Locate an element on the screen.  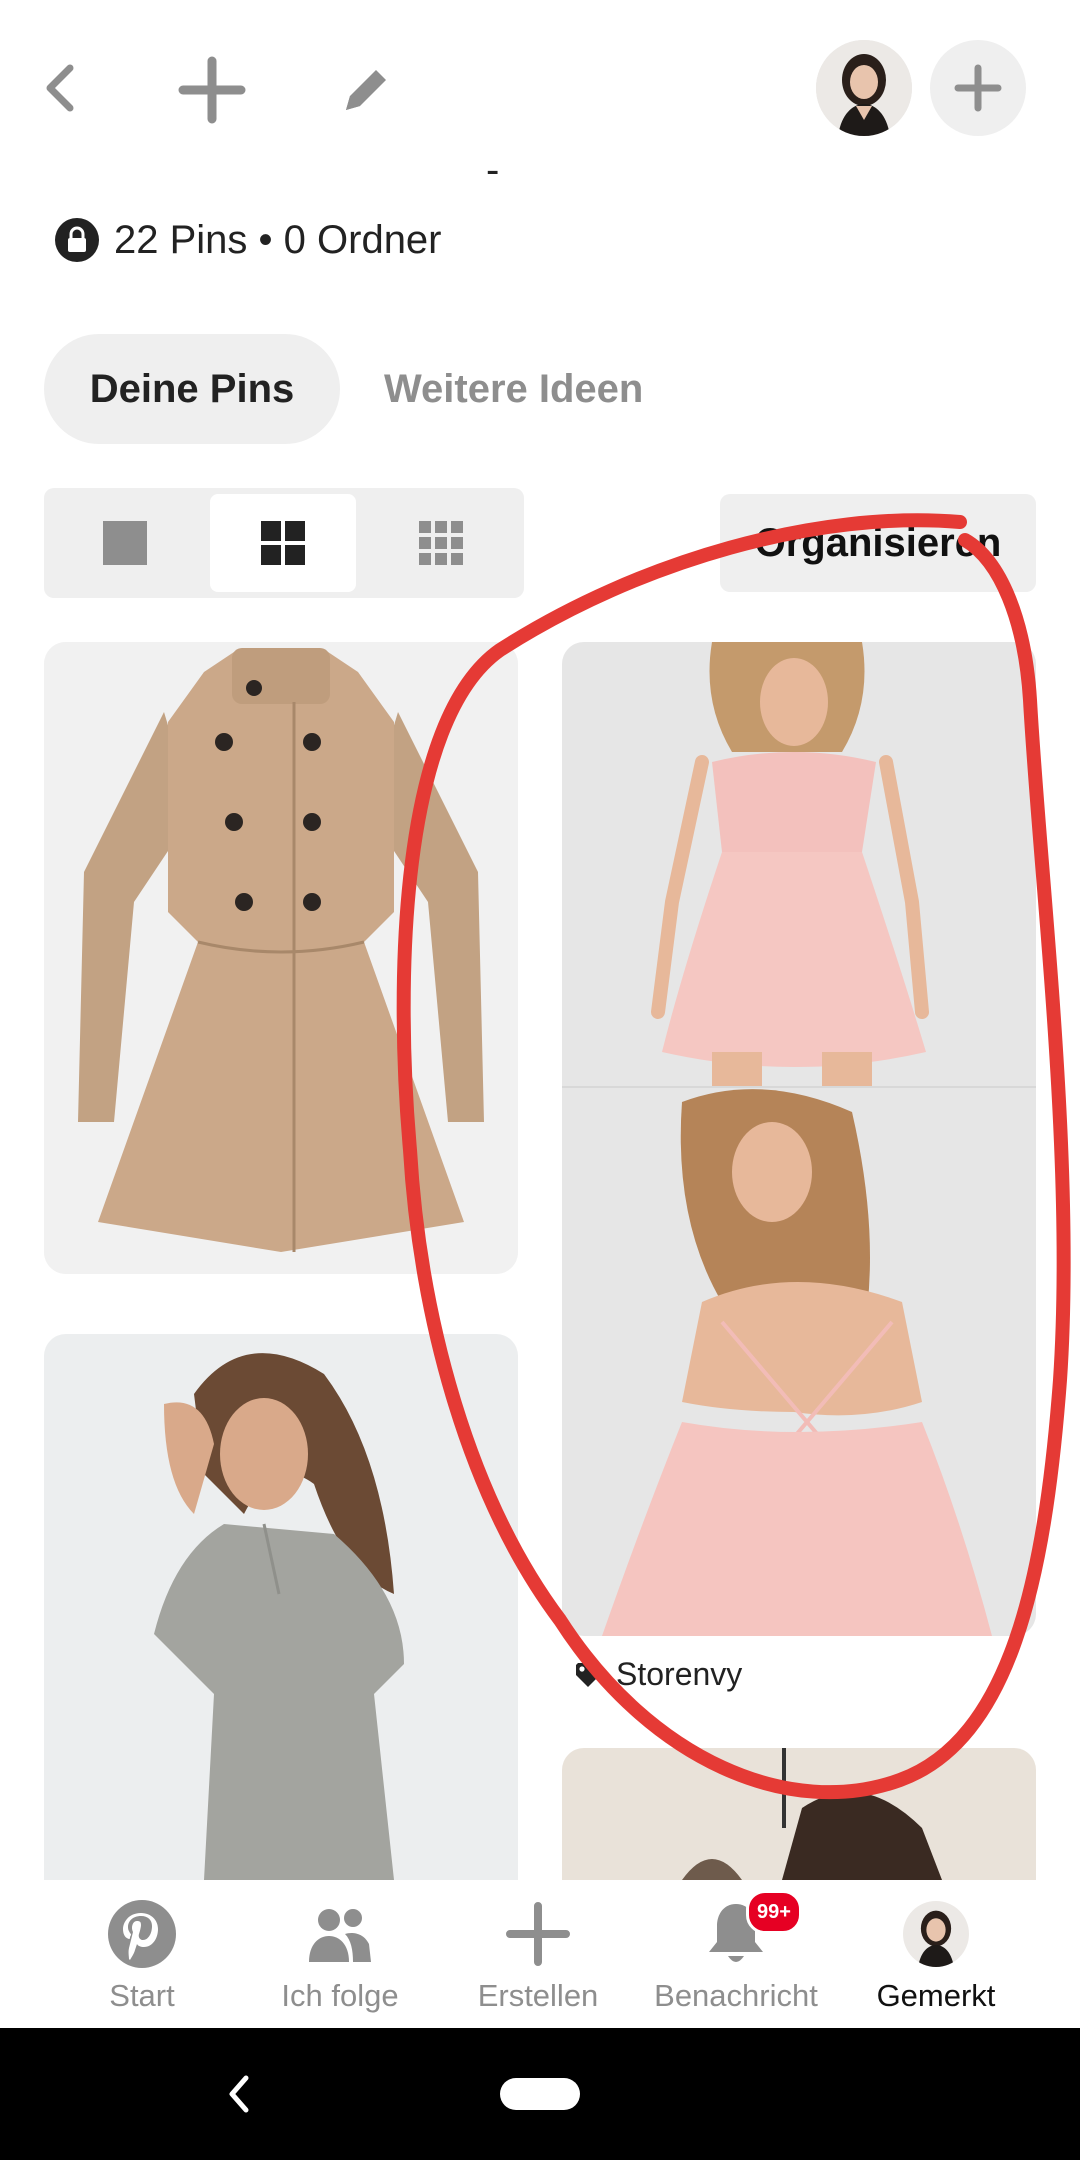
nav-start: Start is located at coordinates (142, 1954).